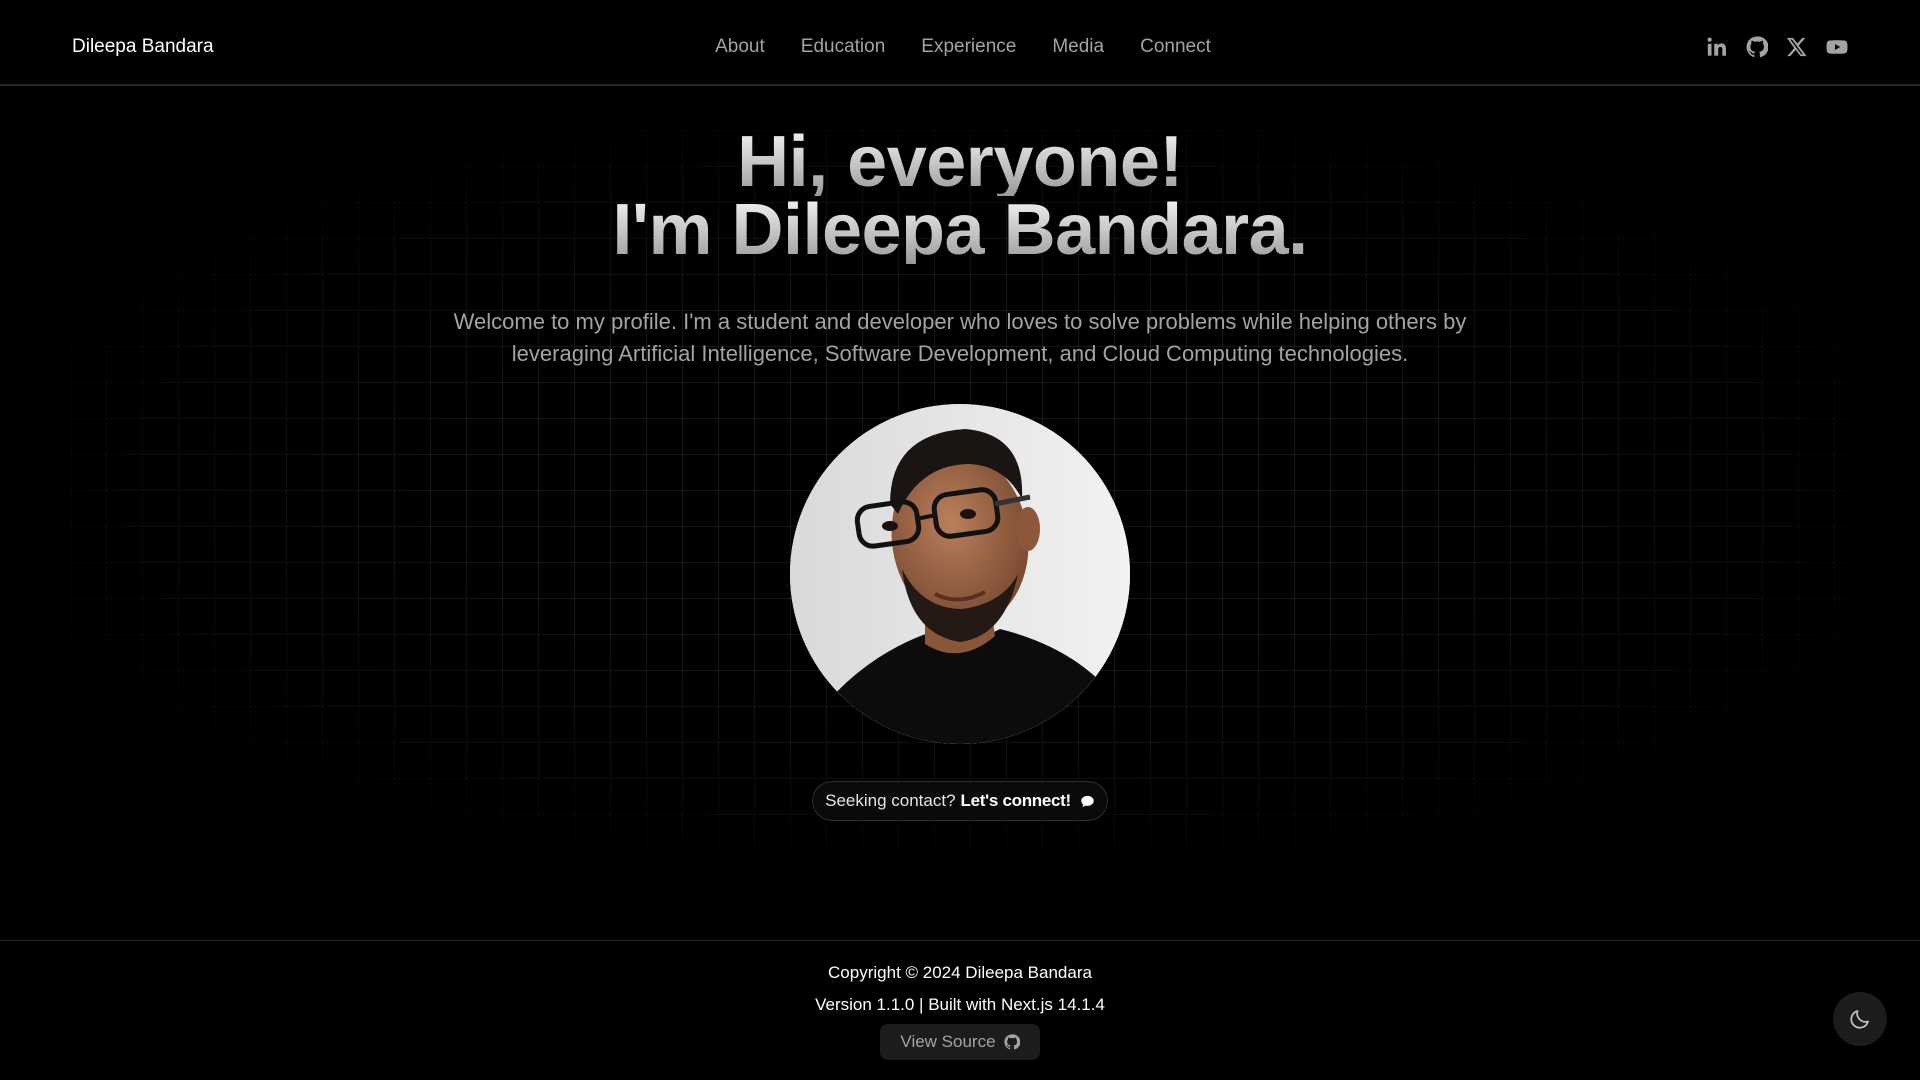 The width and height of the screenshot is (1920, 1080). What do you see at coordinates (960, 230) in the screenshot?
I see `hero-name: I'm Dileepa Bandara.` at bounding box center [960, 230].